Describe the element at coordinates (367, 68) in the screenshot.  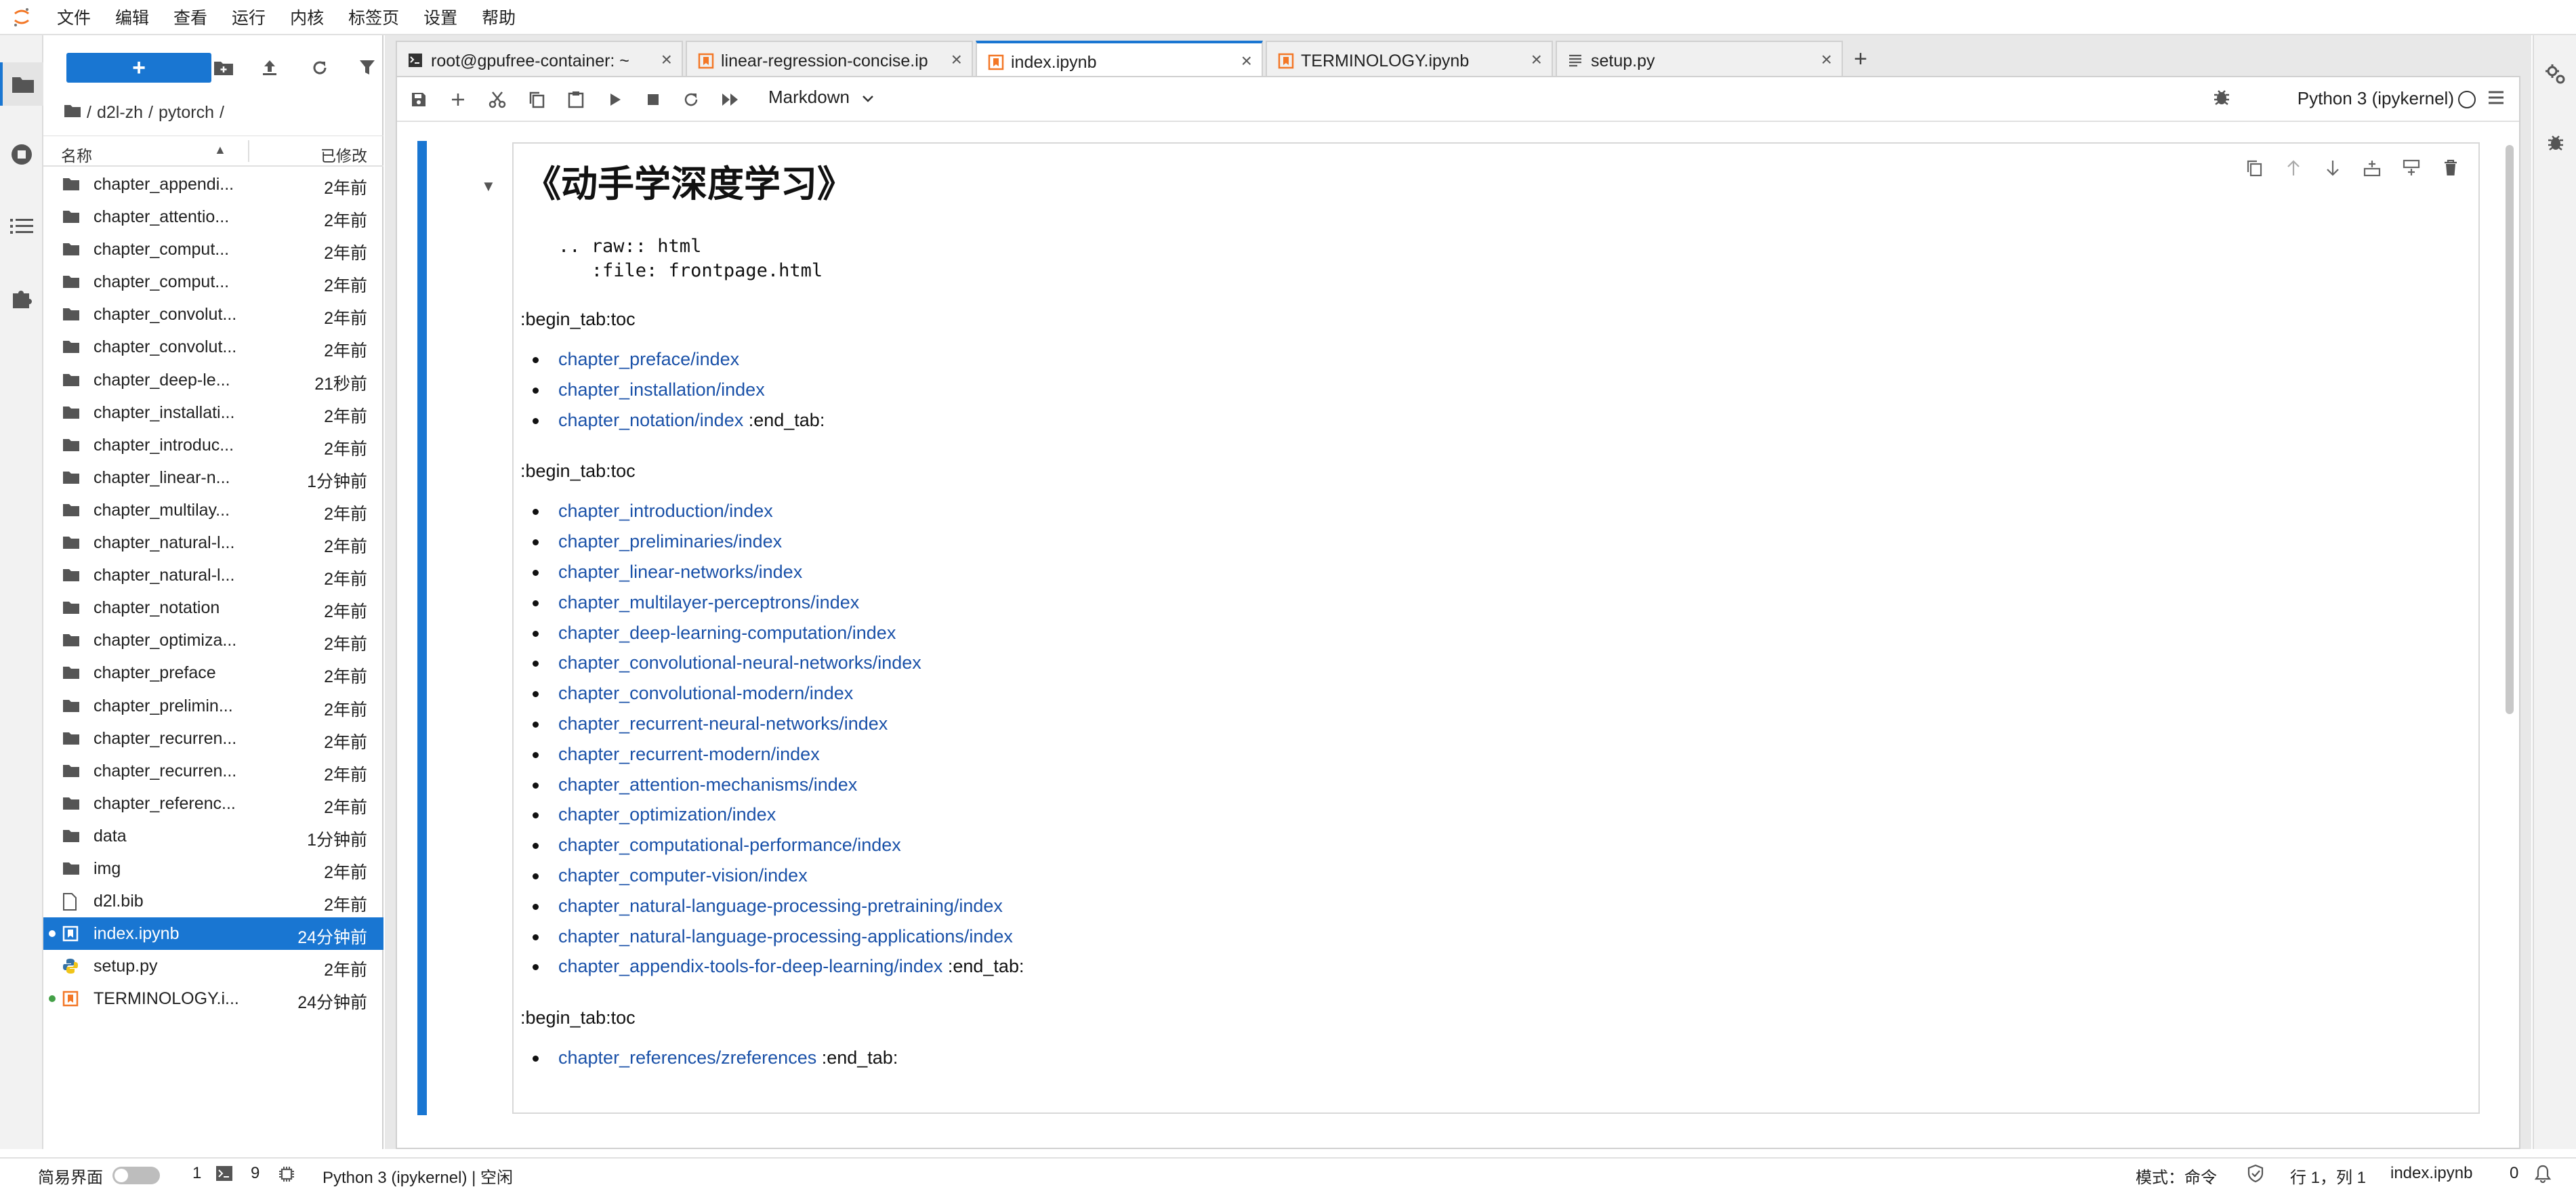
I see `filter-icon` at that location.